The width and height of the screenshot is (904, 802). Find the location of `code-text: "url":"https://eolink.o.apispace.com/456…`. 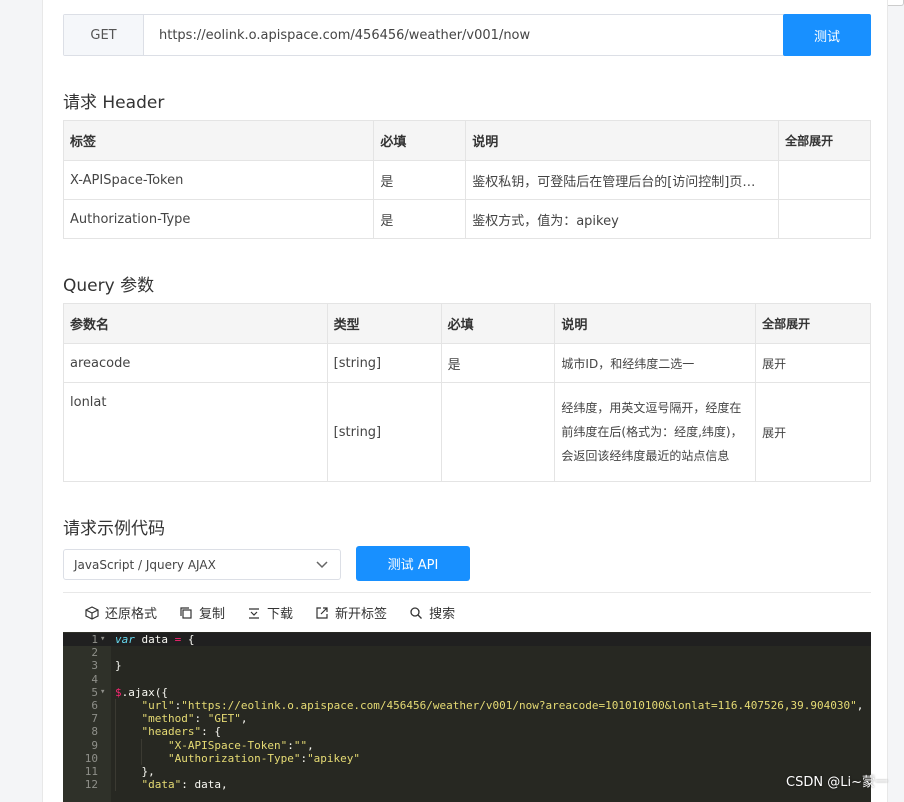

code-text: "url":"https://eolink.o.apispace.com/456… is located at coordinates (502, 705).